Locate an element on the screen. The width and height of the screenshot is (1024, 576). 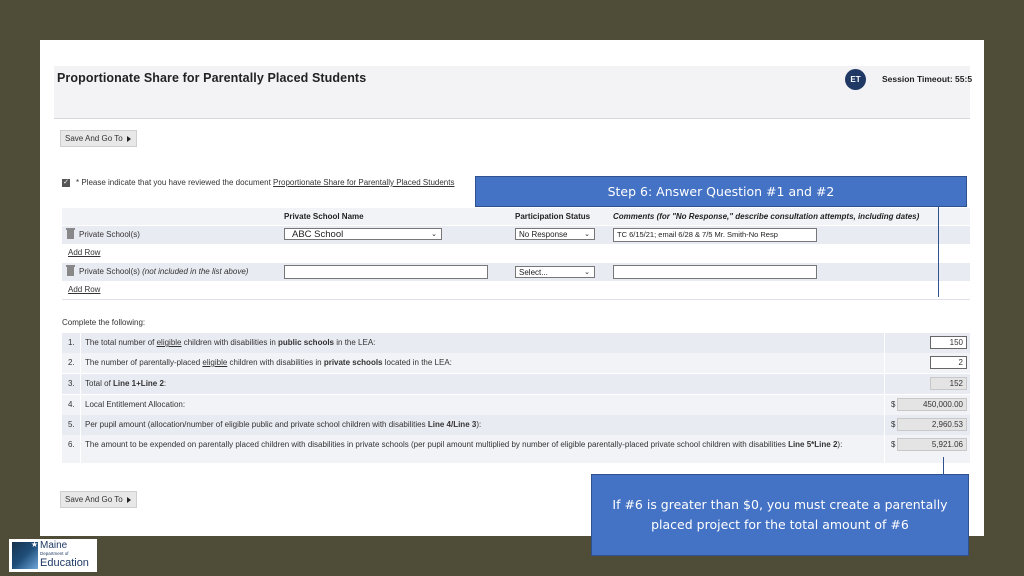
question-text-part: in the LEA: is located at coordinates (355, 342).